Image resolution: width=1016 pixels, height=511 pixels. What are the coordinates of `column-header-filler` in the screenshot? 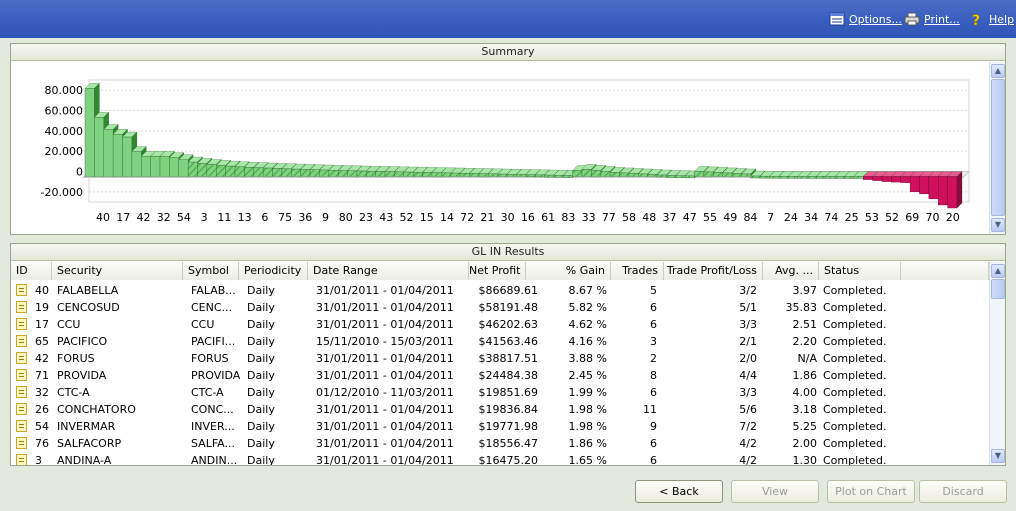 It's located at (945, 271).